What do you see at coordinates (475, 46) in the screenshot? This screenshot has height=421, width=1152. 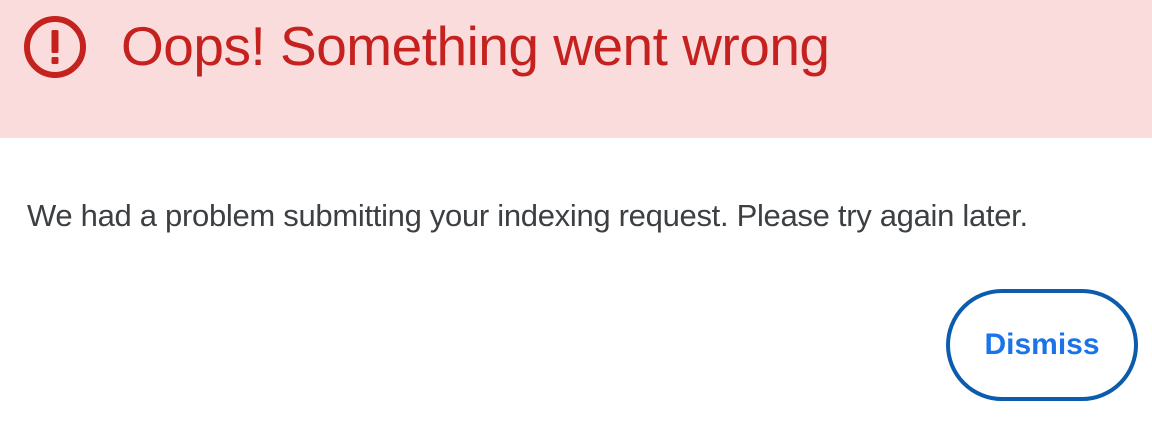 I see `dialog-title: Oops! Something went wrong` at bounding box center [475, 46].